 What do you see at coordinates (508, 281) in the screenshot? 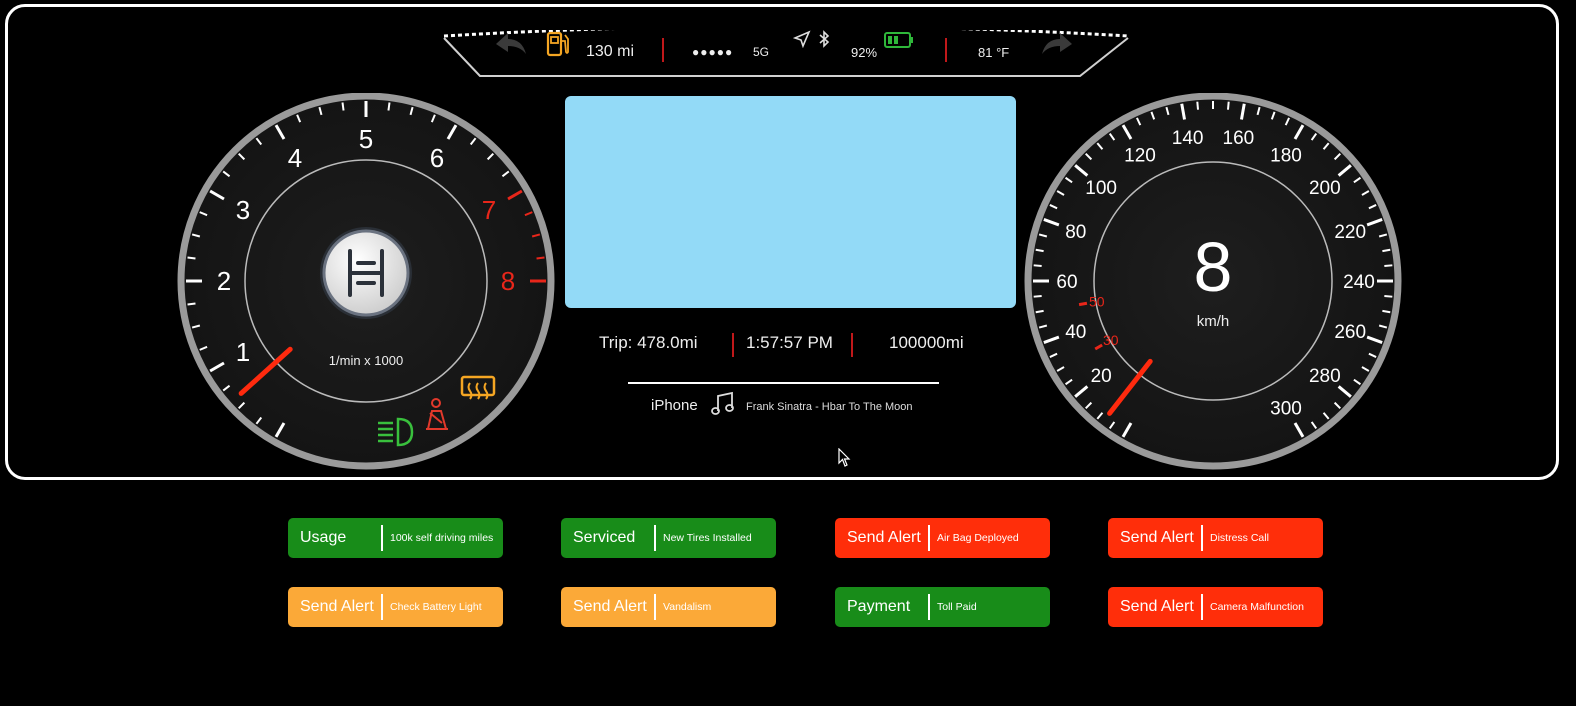
I see `tach-label: 8` at bounding box center [508, 281].